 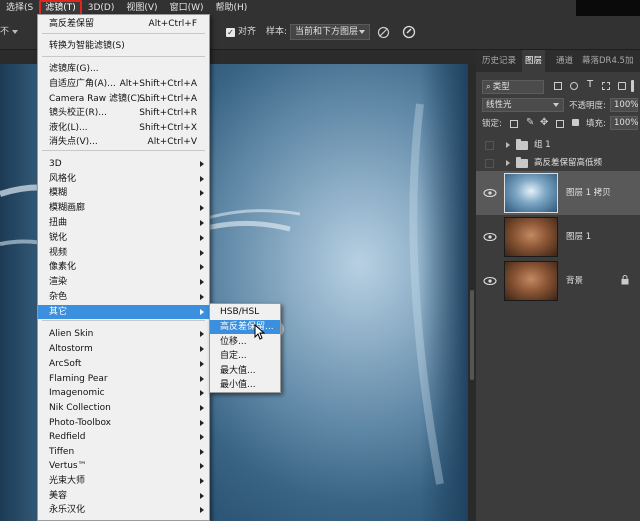 I want to click on lock-all-icon, so click(x=575, y=122).